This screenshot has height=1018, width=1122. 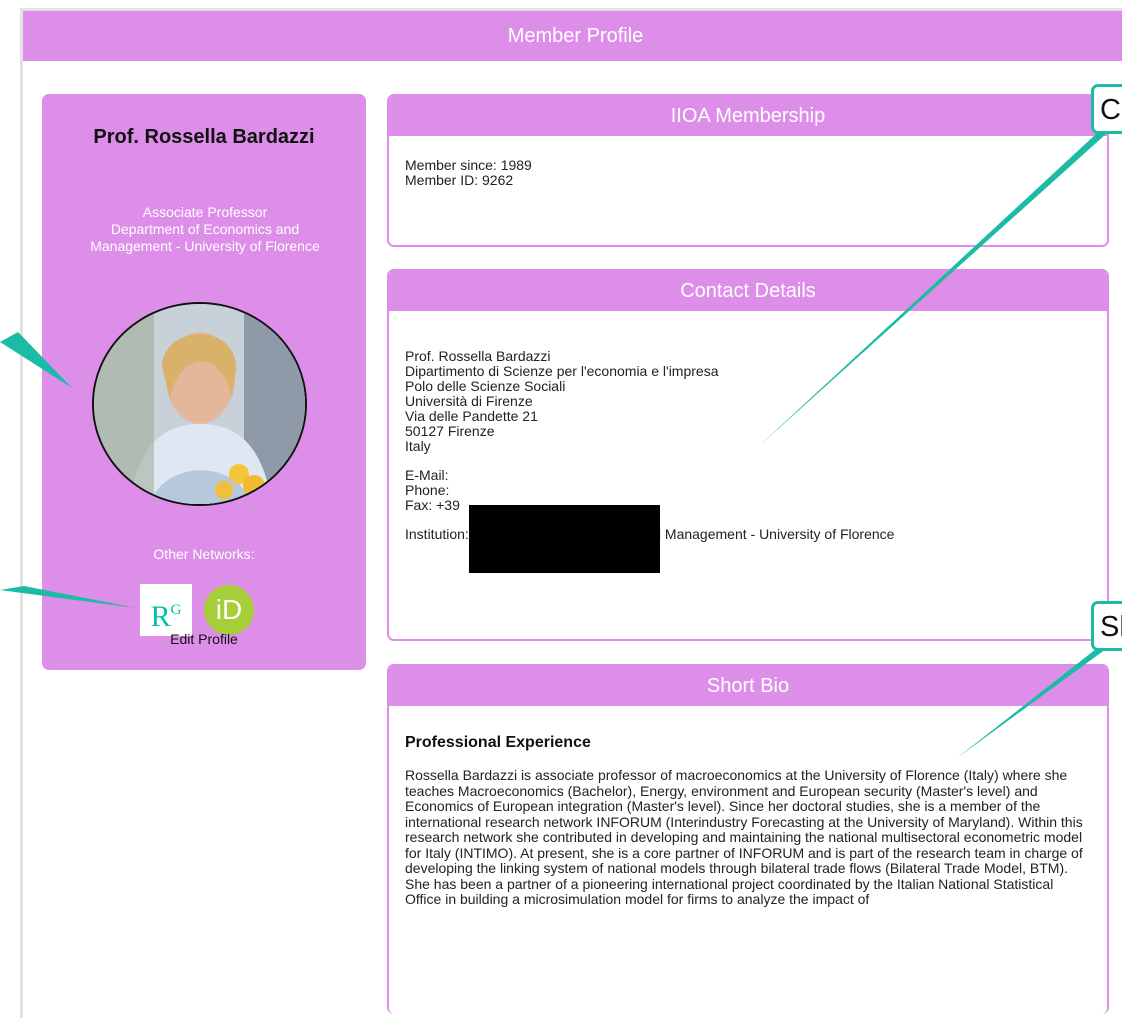 I want to click on address-line: Italy, so click(x=418, y=446).